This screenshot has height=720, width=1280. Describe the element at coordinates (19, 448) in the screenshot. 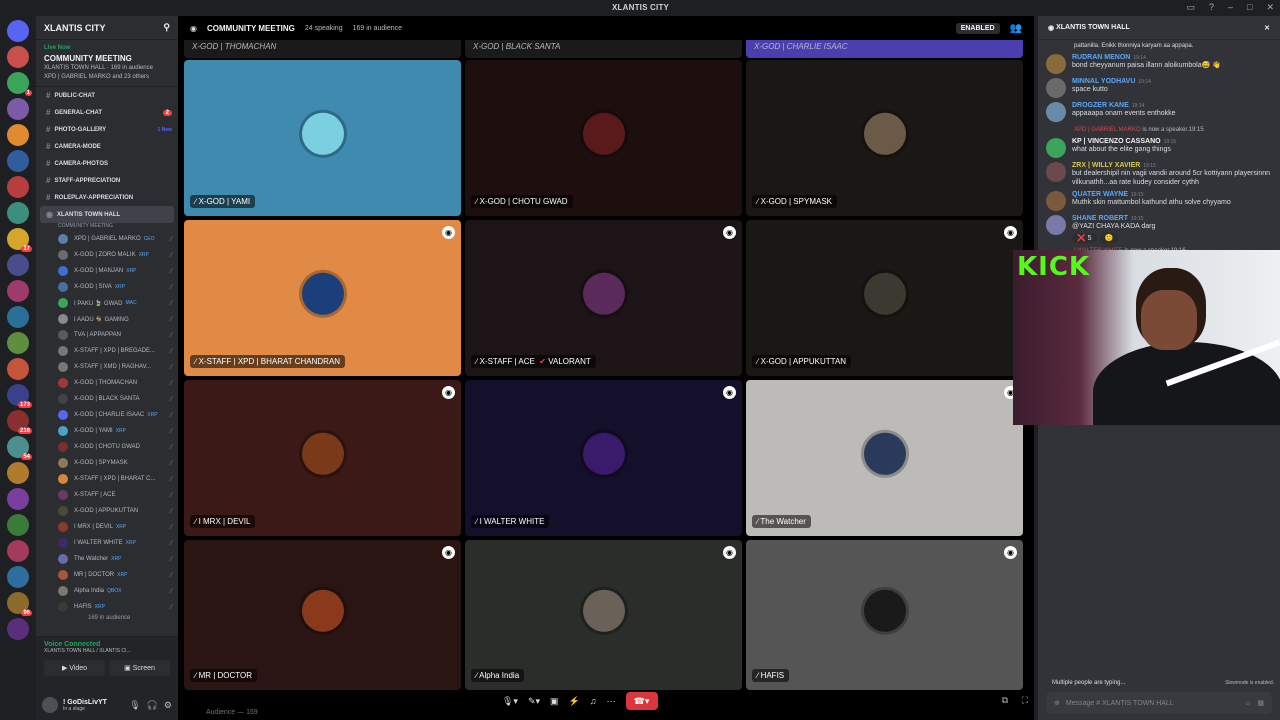

I see `server-icon: 54` at that location.